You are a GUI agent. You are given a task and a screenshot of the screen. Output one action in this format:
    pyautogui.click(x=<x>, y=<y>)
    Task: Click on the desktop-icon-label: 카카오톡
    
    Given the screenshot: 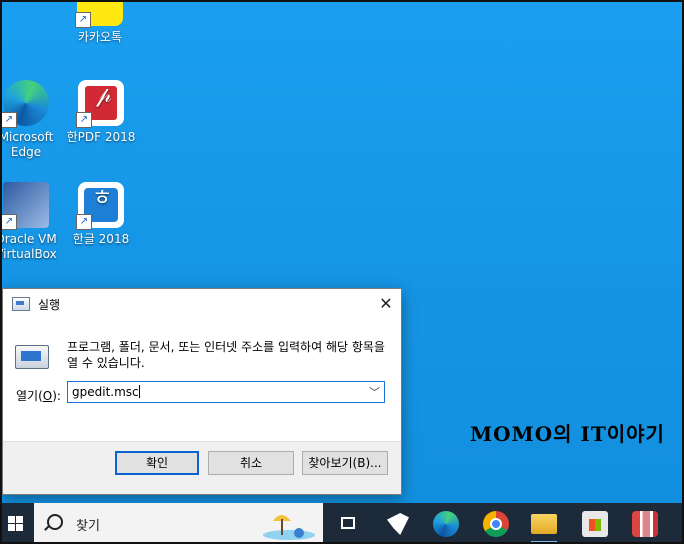 What is the action you would take?
    pyautogui.click(x=100, y=37)
    